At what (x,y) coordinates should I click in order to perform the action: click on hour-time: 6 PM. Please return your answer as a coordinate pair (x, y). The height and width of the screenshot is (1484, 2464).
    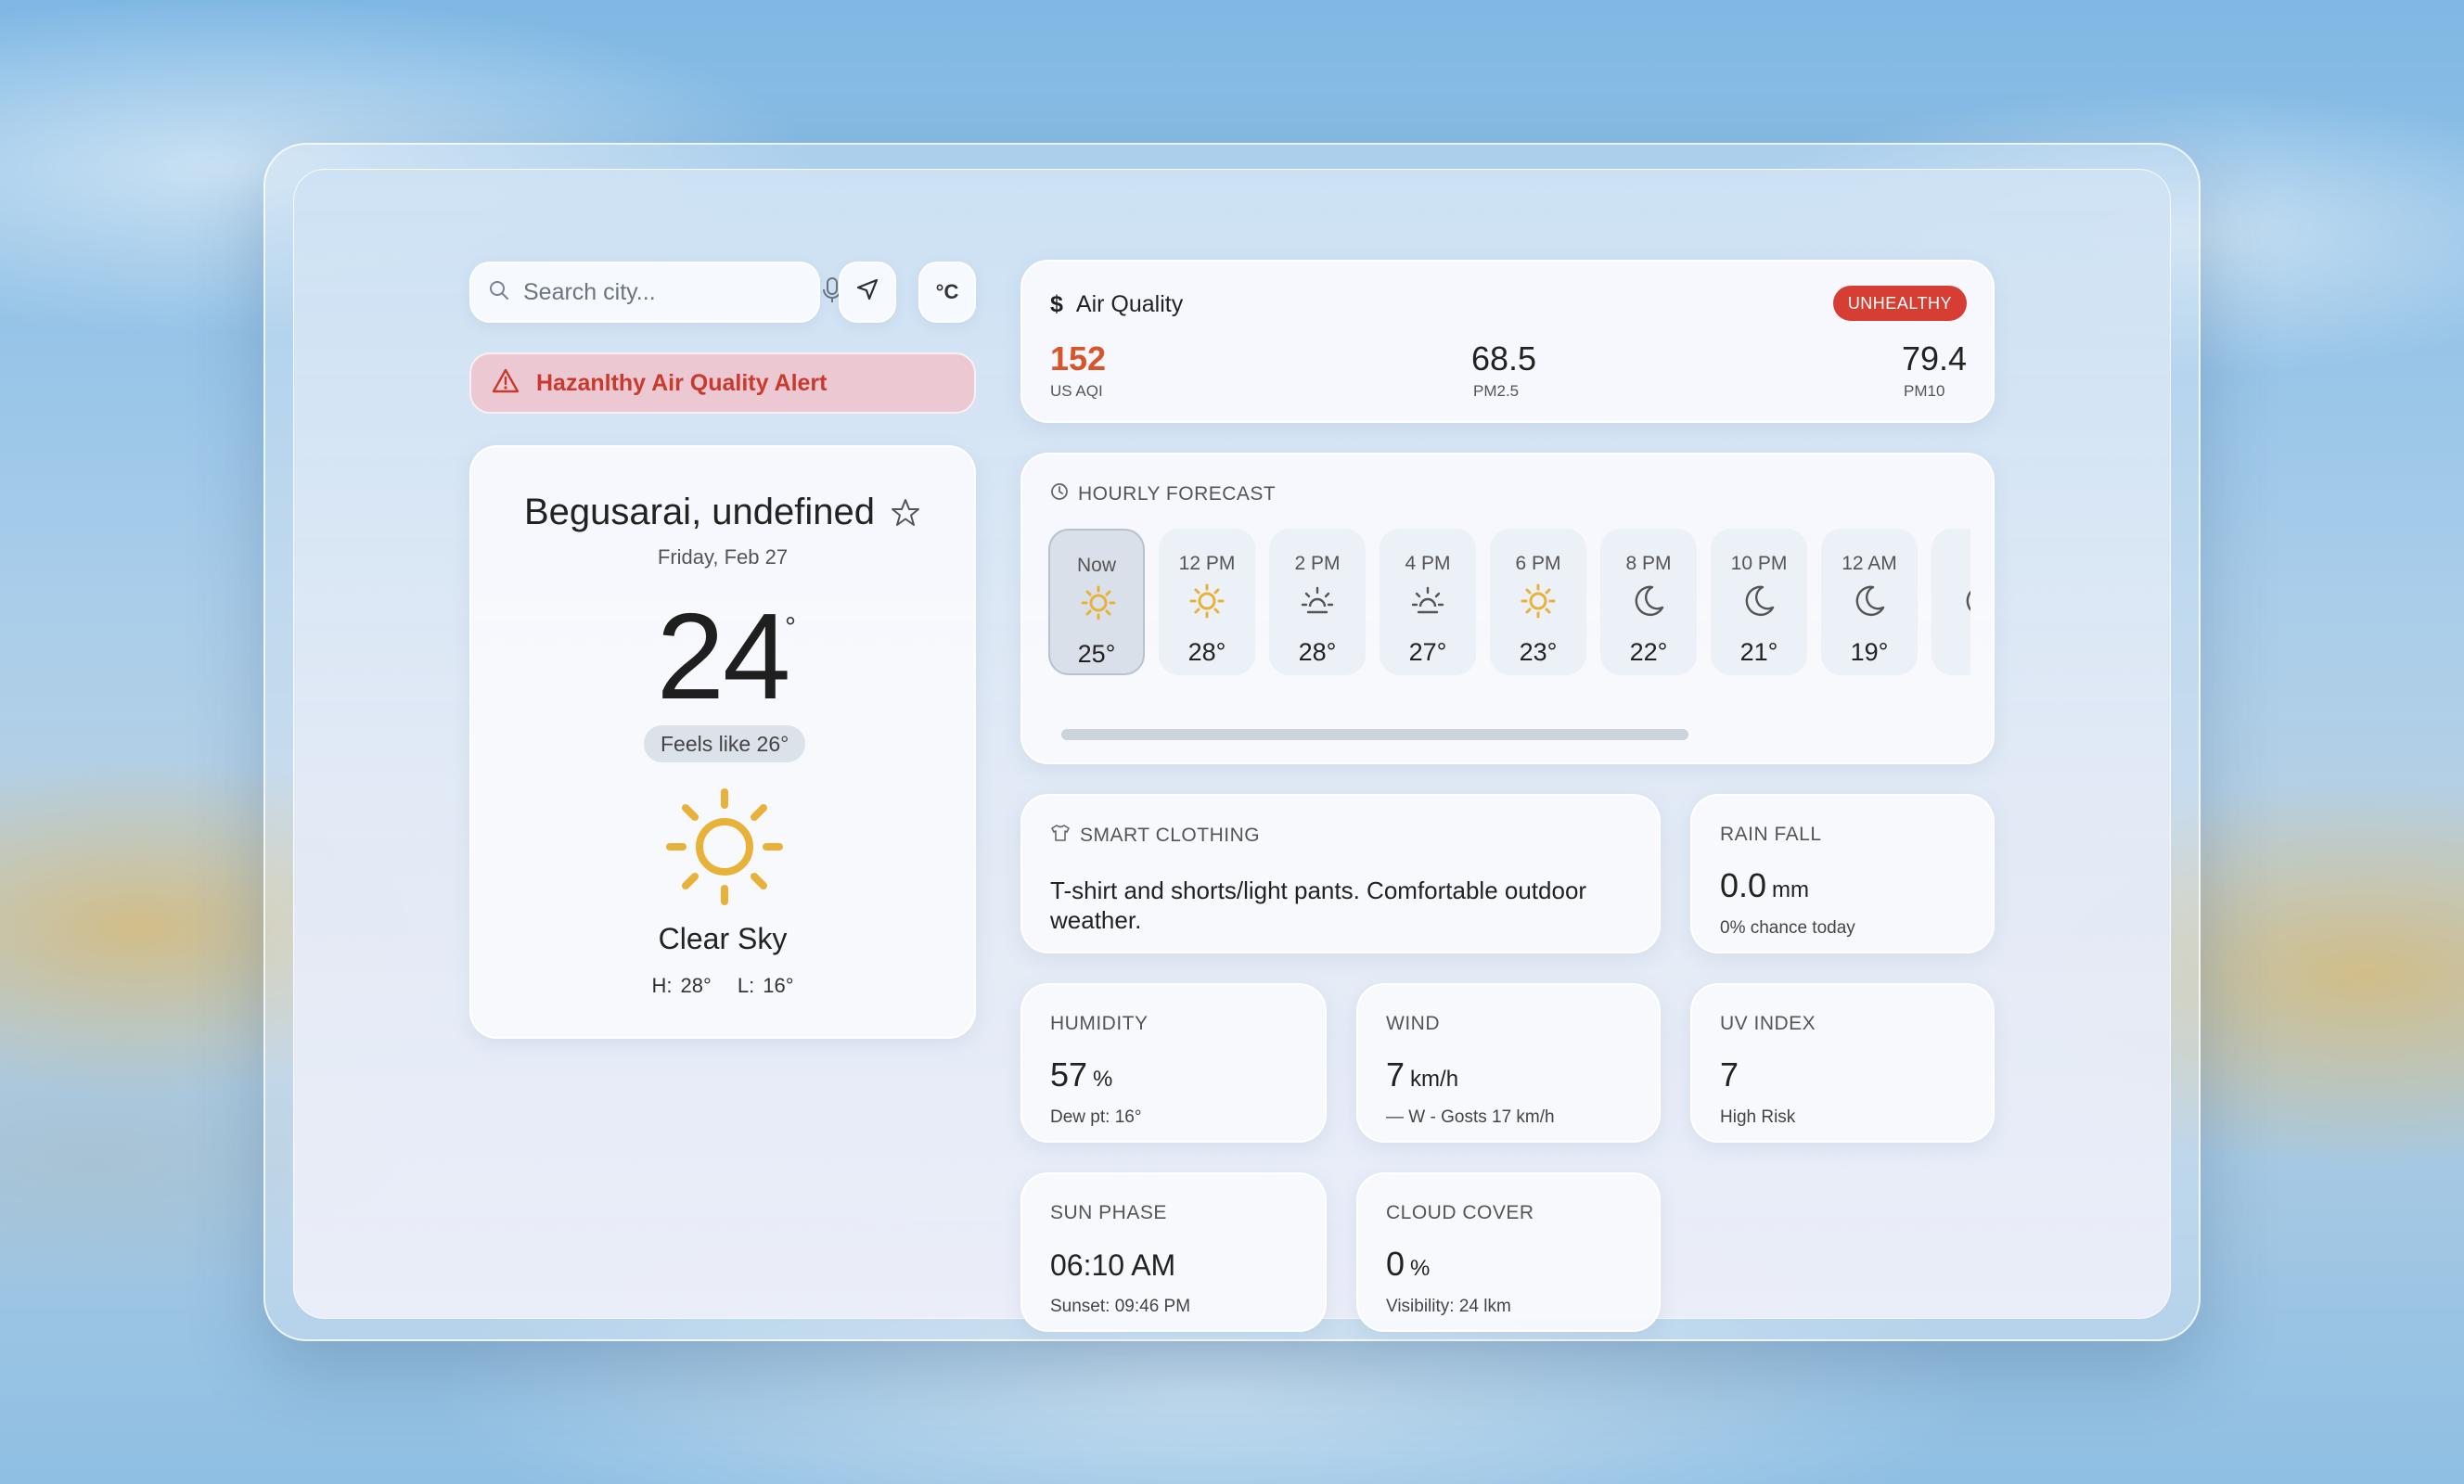
    Looking at the image, I should click on (1538, 563).